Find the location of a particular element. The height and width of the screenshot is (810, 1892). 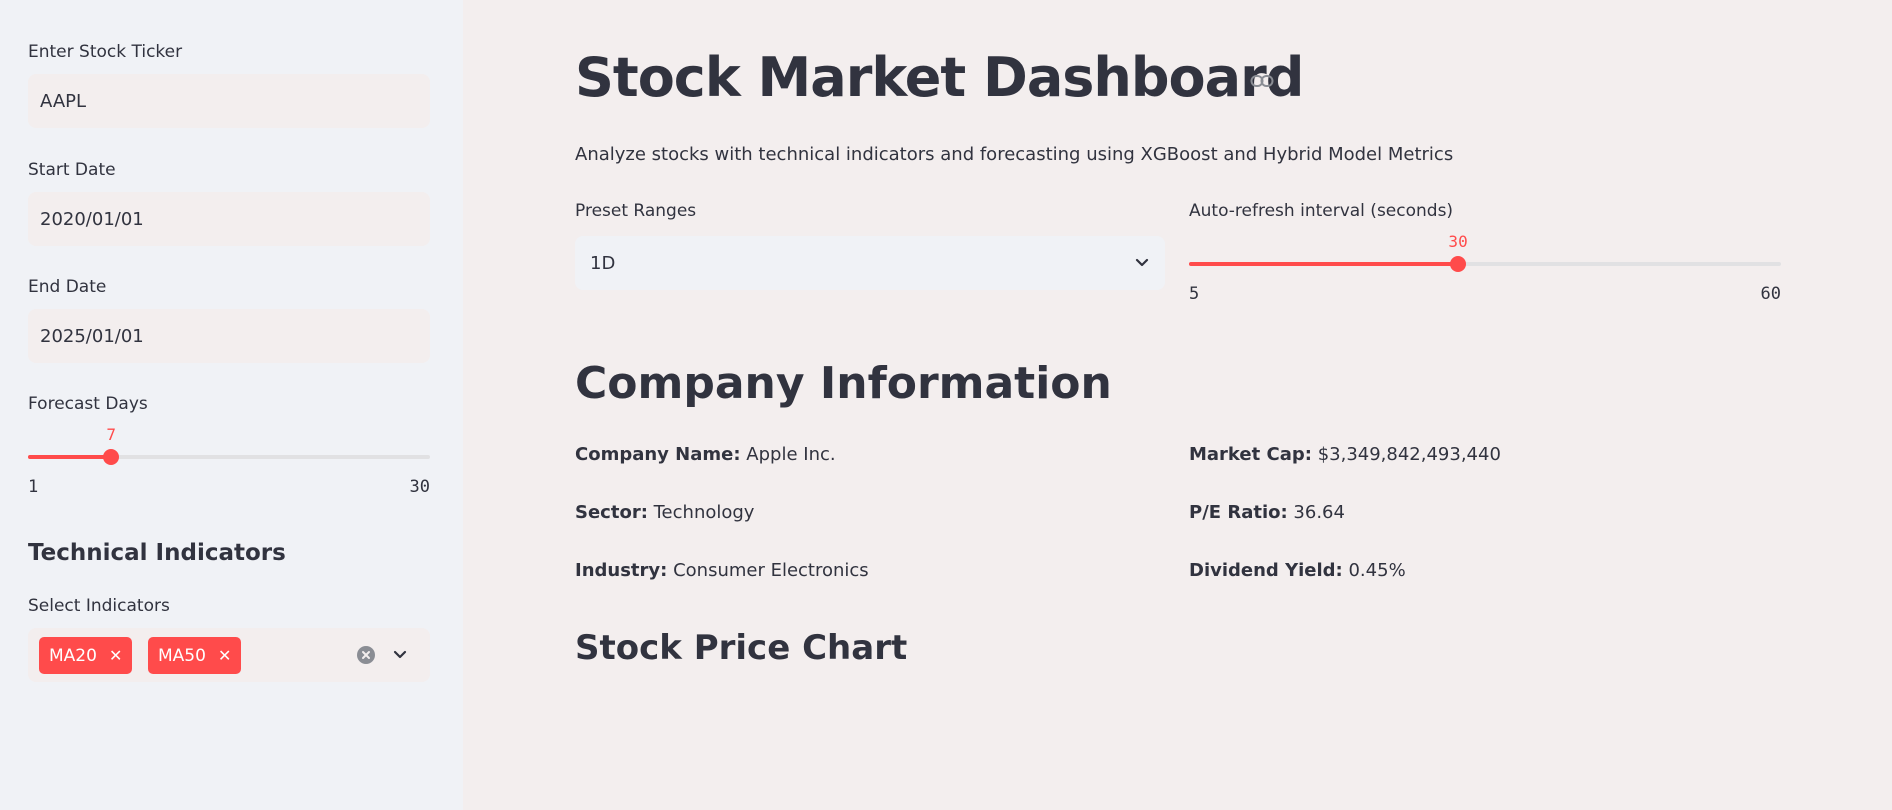

market-cap: Market Cap: $3,349,842,493,440 is located at coordinates (1345, 454).